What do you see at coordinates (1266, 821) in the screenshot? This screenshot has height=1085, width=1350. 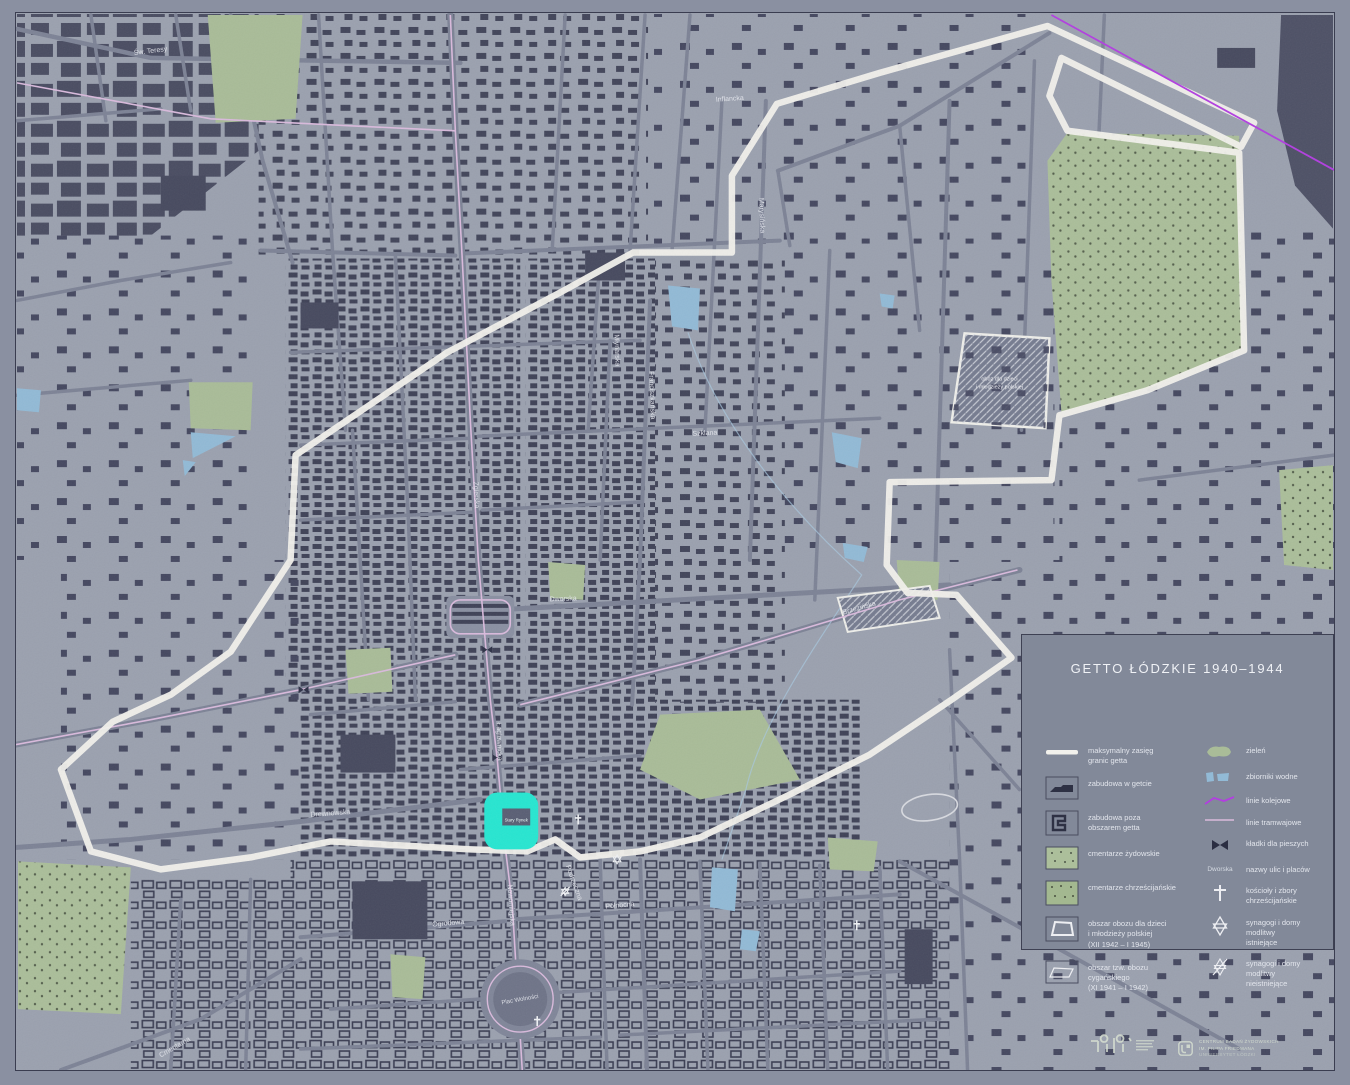 I see `legend-row-trams: linie tramwajowe` at bounding box center [1266, 821].